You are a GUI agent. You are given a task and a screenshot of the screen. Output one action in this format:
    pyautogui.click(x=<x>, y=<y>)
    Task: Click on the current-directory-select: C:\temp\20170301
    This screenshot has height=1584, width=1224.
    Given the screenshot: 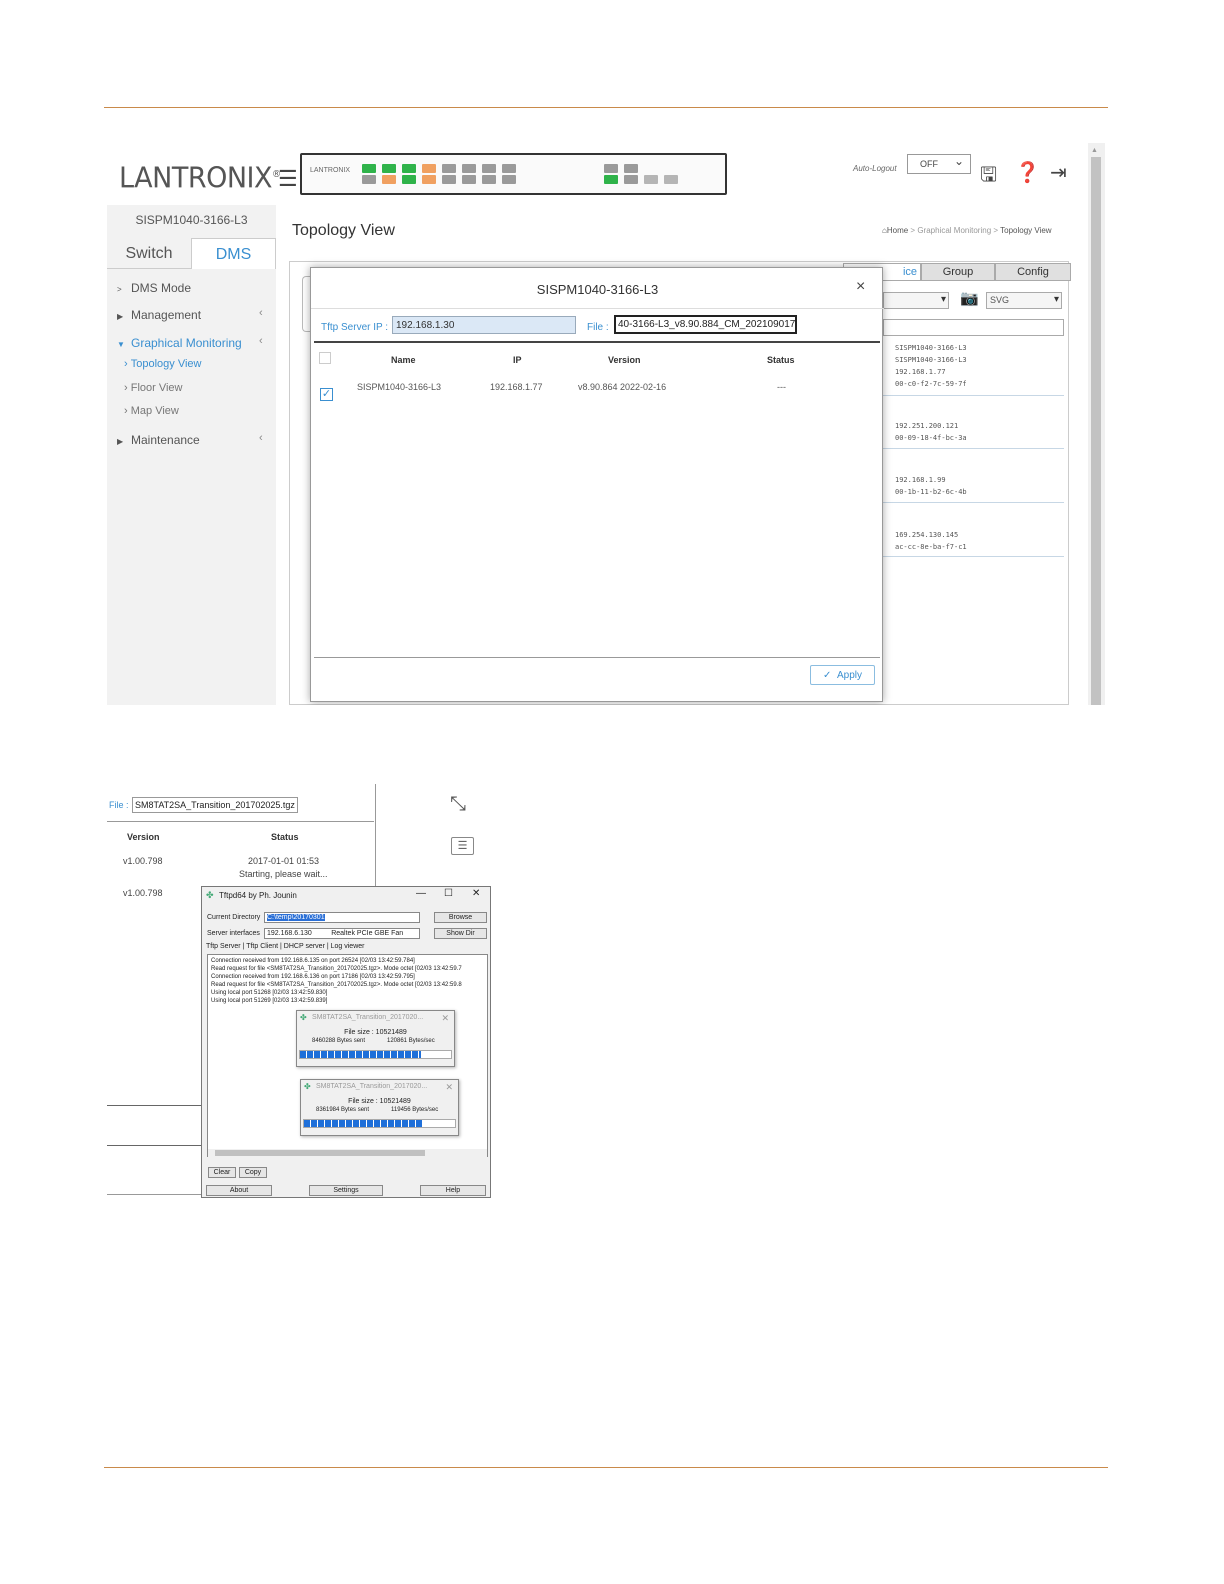 What is the action you would take?
    pyautogui.click(x=342, y=917)
    